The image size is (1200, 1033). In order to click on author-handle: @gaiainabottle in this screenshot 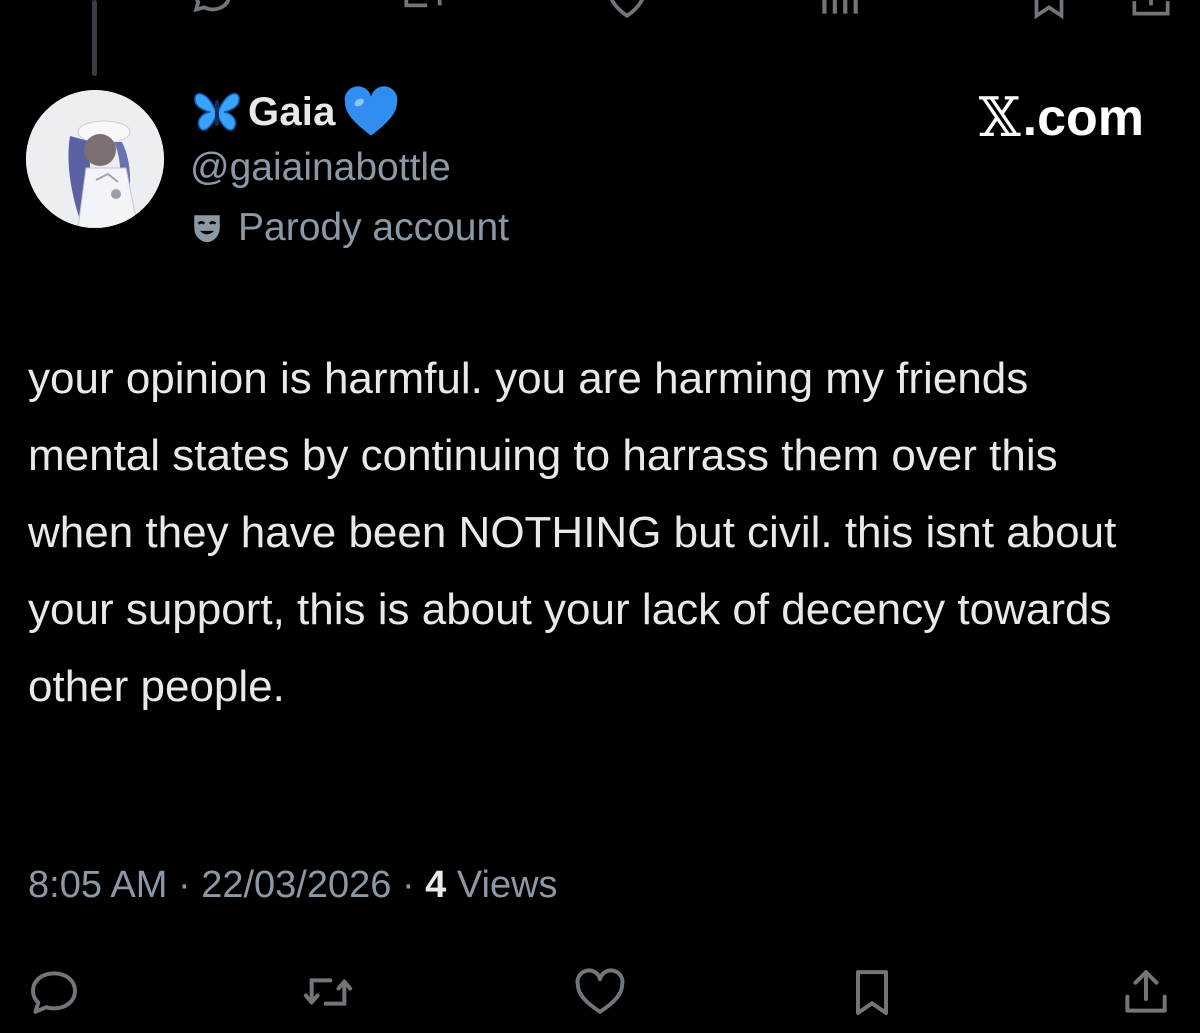, I will do `click(320, 168)`.